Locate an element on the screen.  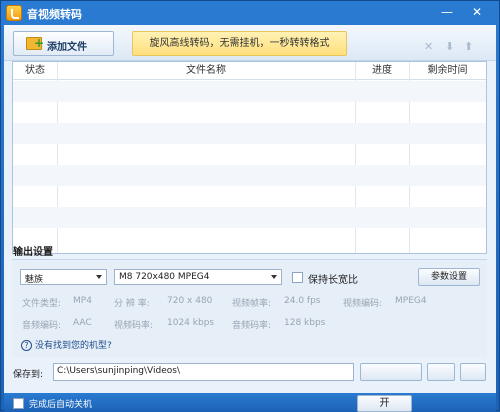
question-icon: ? is located at coordinates (26, 345).